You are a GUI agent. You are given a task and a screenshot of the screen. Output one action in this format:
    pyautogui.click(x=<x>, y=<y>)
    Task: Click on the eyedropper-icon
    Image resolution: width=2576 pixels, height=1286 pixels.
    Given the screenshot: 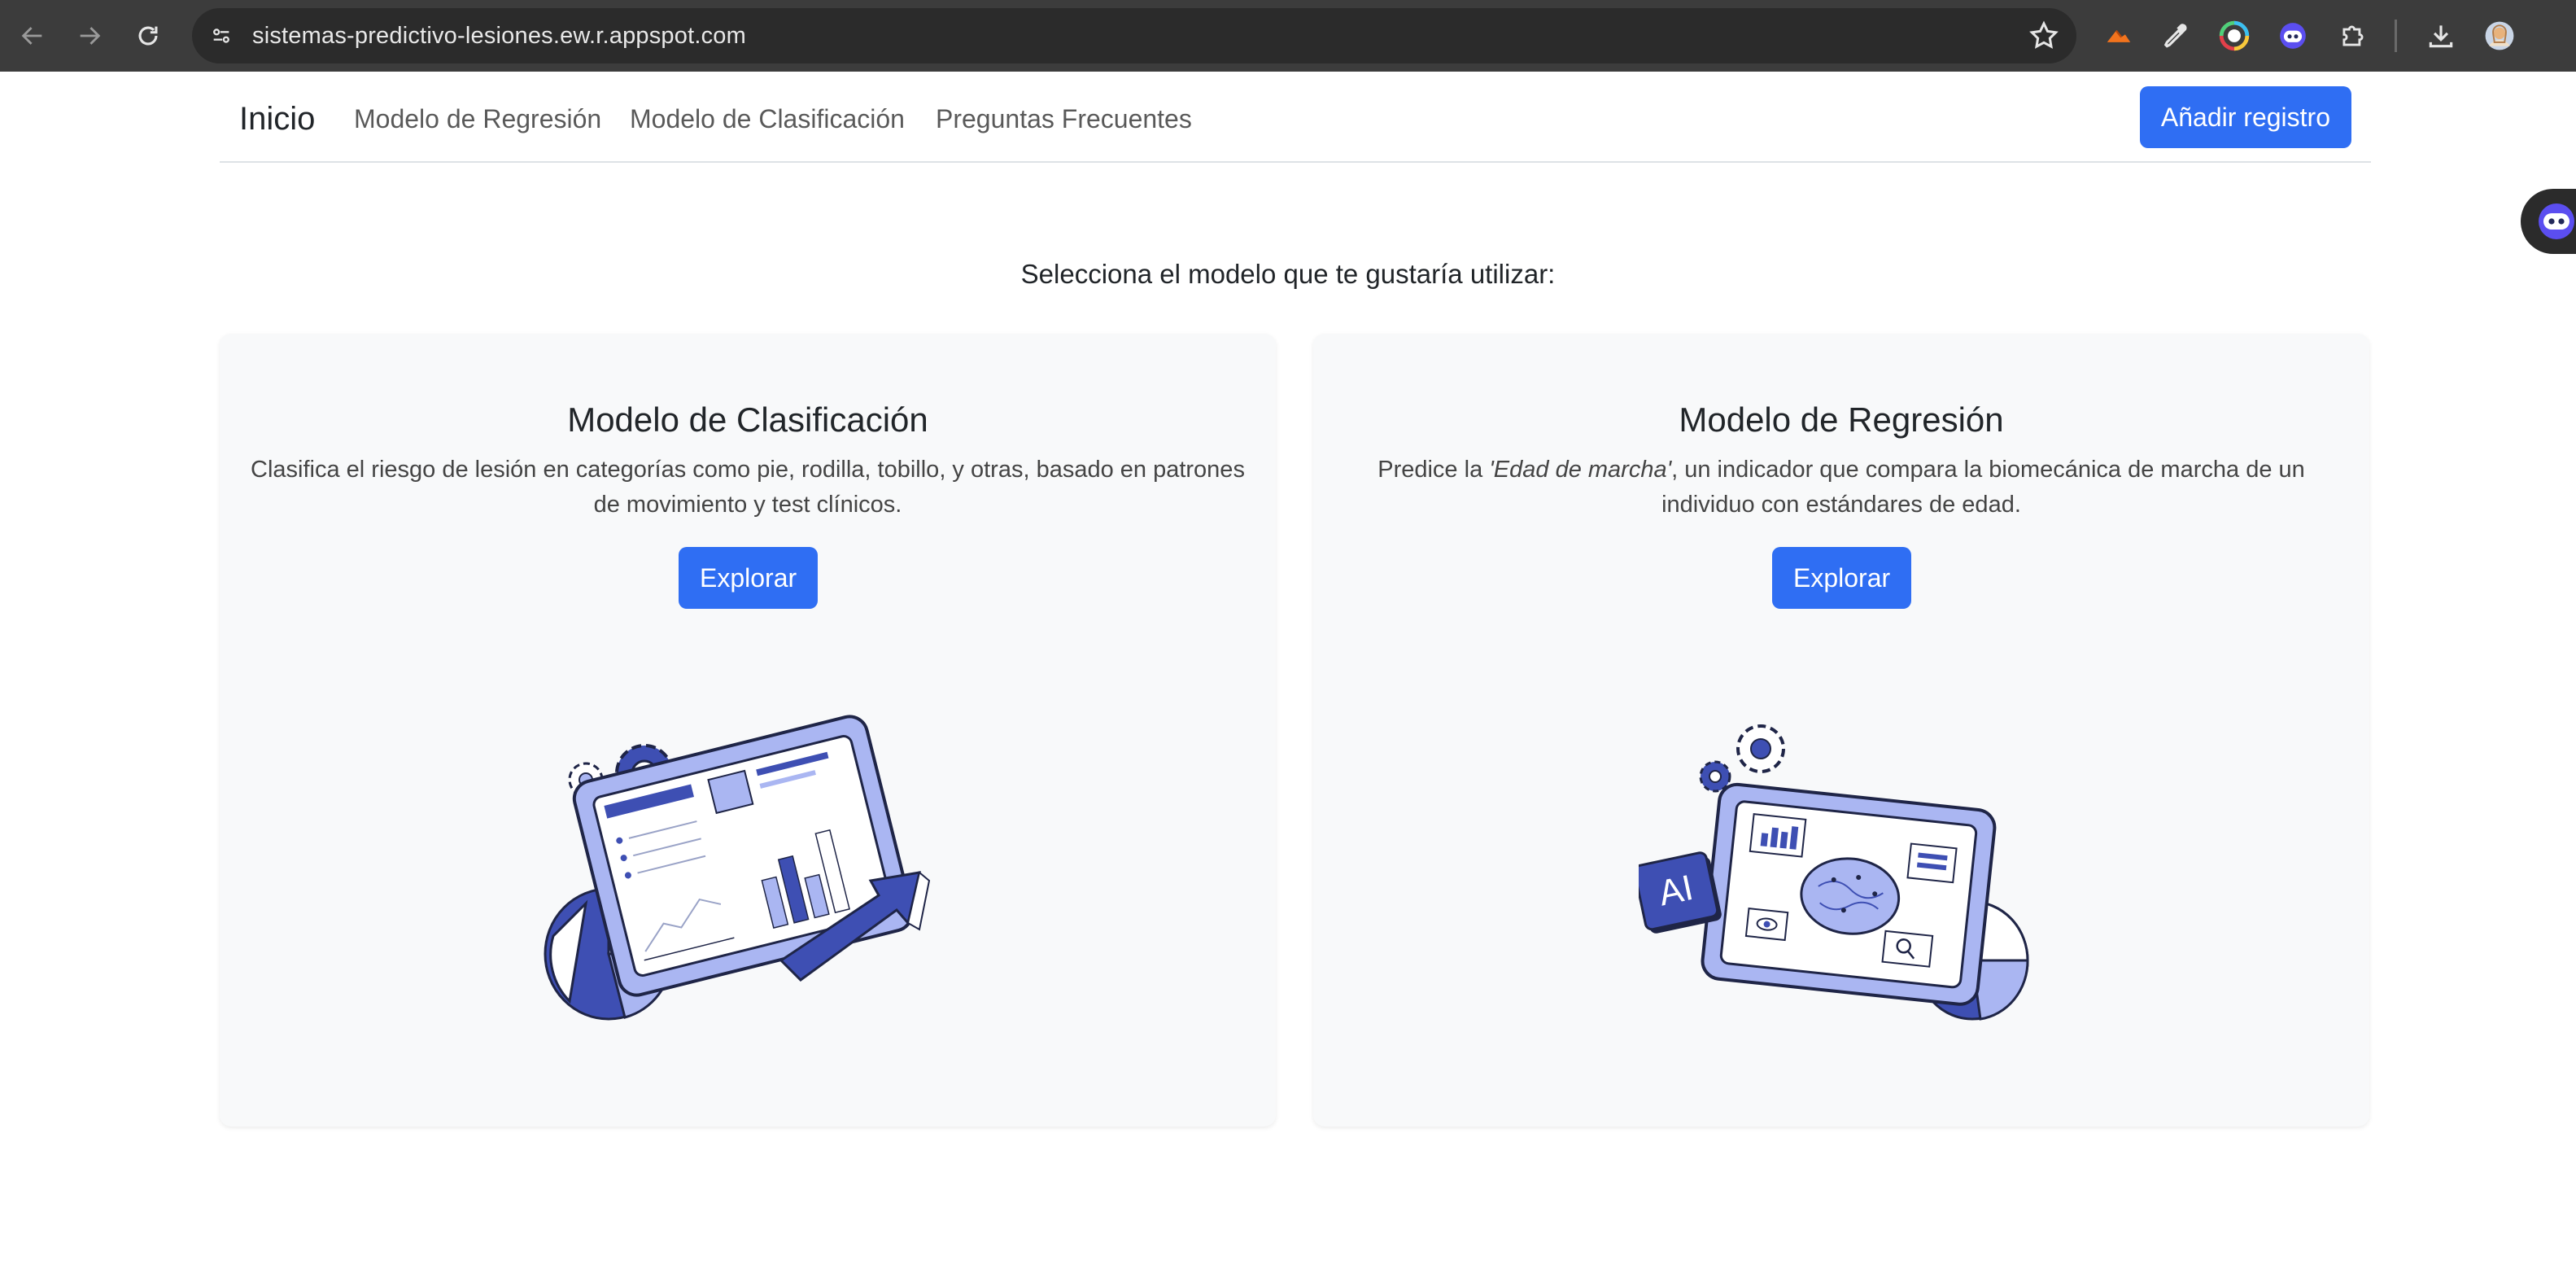 What is the action you would take?
    pyautogui.click(x=2177, y=35)
    